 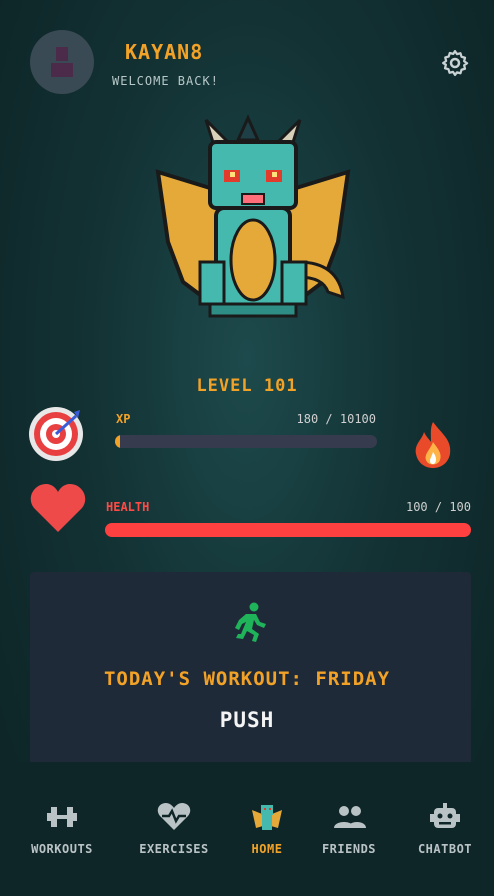 What do you see at coordinates (267, 817) in the screenshot?
I see `dragon-icon` at bounding box center [267, 817].